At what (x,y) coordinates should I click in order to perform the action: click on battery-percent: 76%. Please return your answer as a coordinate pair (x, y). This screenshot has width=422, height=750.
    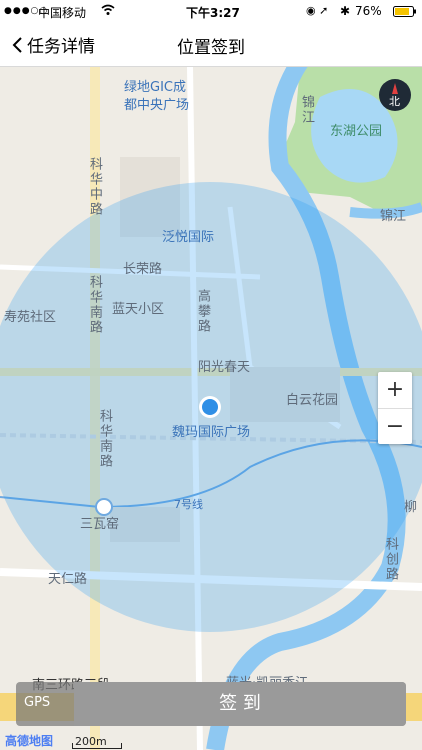
    Looking at the image, I should click on (368, 11).